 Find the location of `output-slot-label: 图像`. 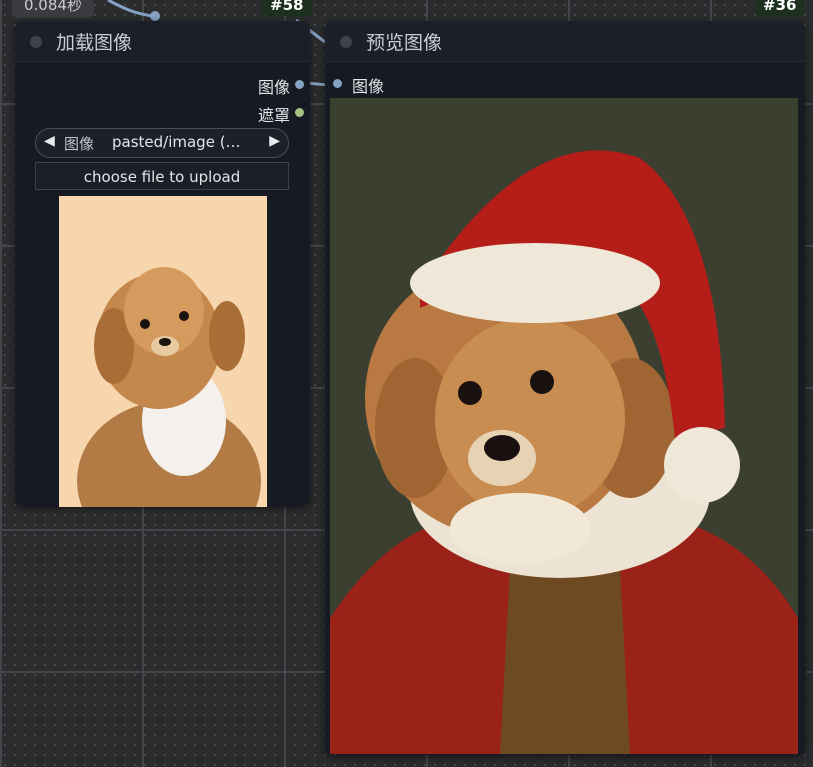

output-slot-label: 图像 is located at coordinates (273, 87).